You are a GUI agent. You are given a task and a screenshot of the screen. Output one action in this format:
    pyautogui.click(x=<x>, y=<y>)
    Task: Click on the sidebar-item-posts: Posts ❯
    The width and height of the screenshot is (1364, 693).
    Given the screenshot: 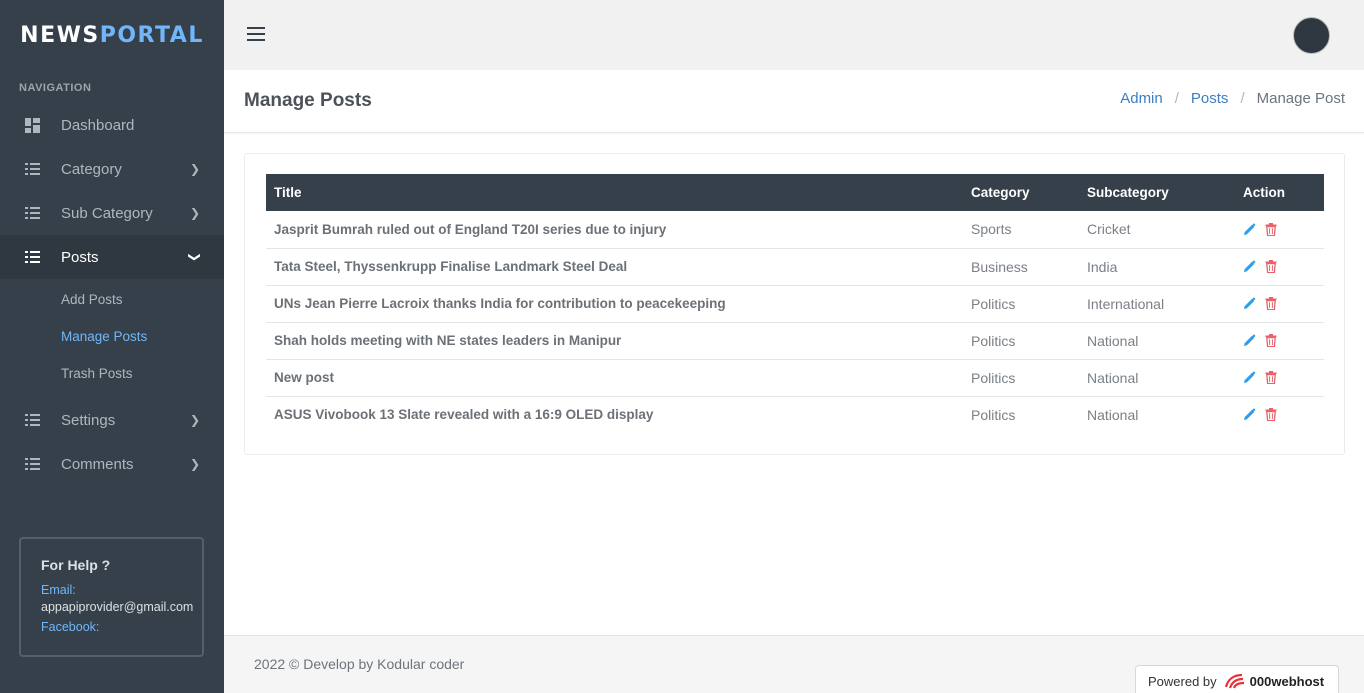 What is the action you would take?
    pyautogui.click(x=112, y=257)
    